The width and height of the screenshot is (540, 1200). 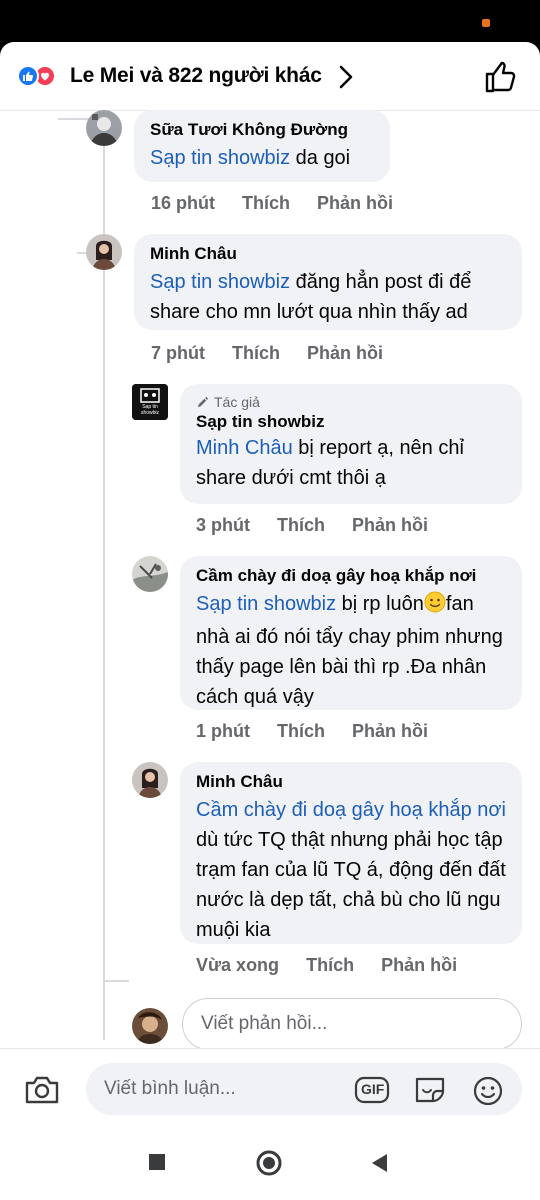 I want to click on comment-time: 1 phút, so click(x=223, y=731).